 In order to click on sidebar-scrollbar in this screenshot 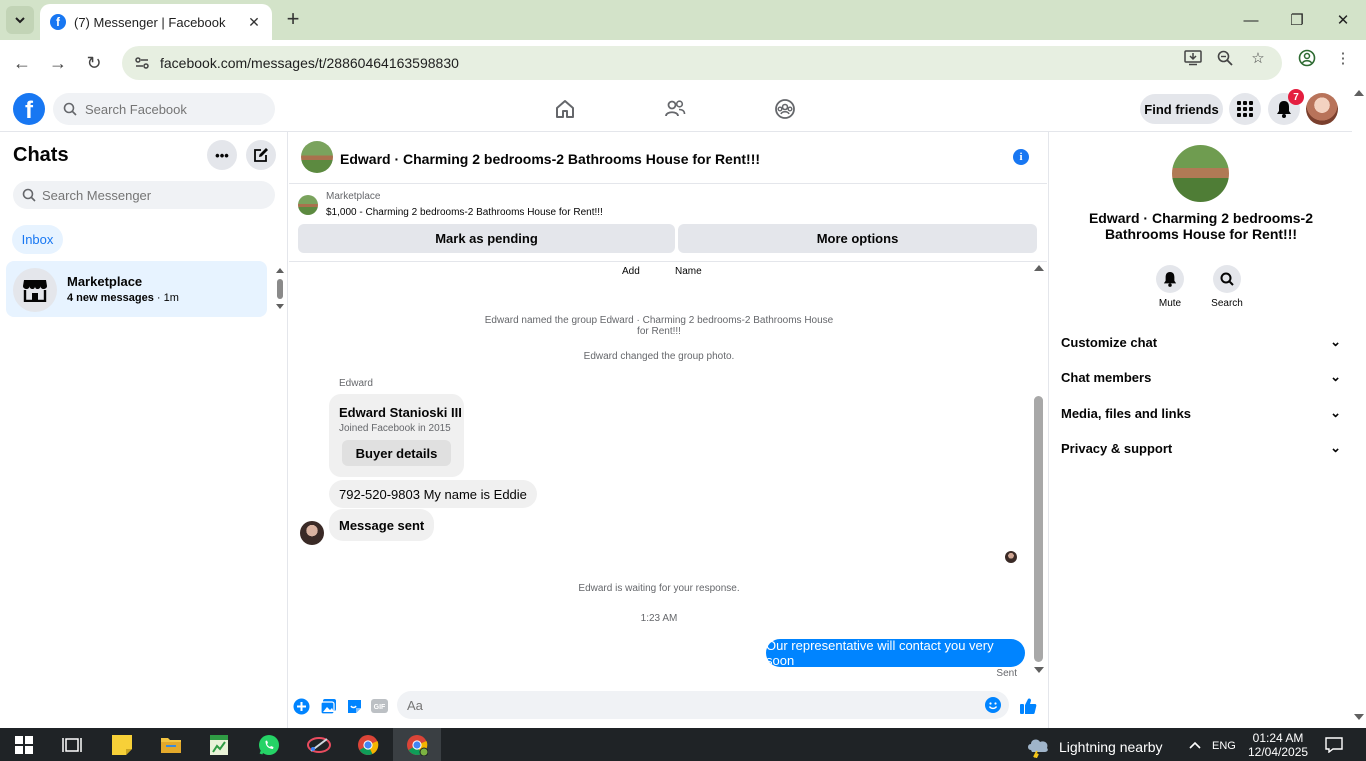, I will do `click(280, 291)`.